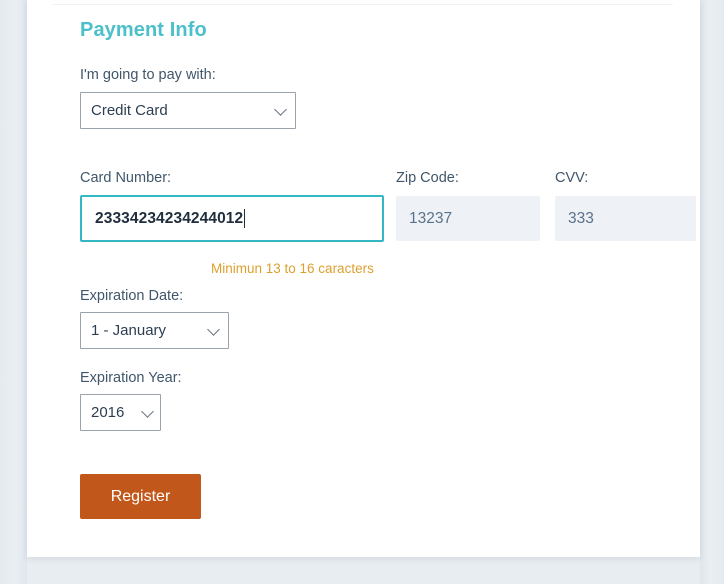  Describe the element at coordinates (245, 218) in the screenshot. I see `text-caret` at that location.